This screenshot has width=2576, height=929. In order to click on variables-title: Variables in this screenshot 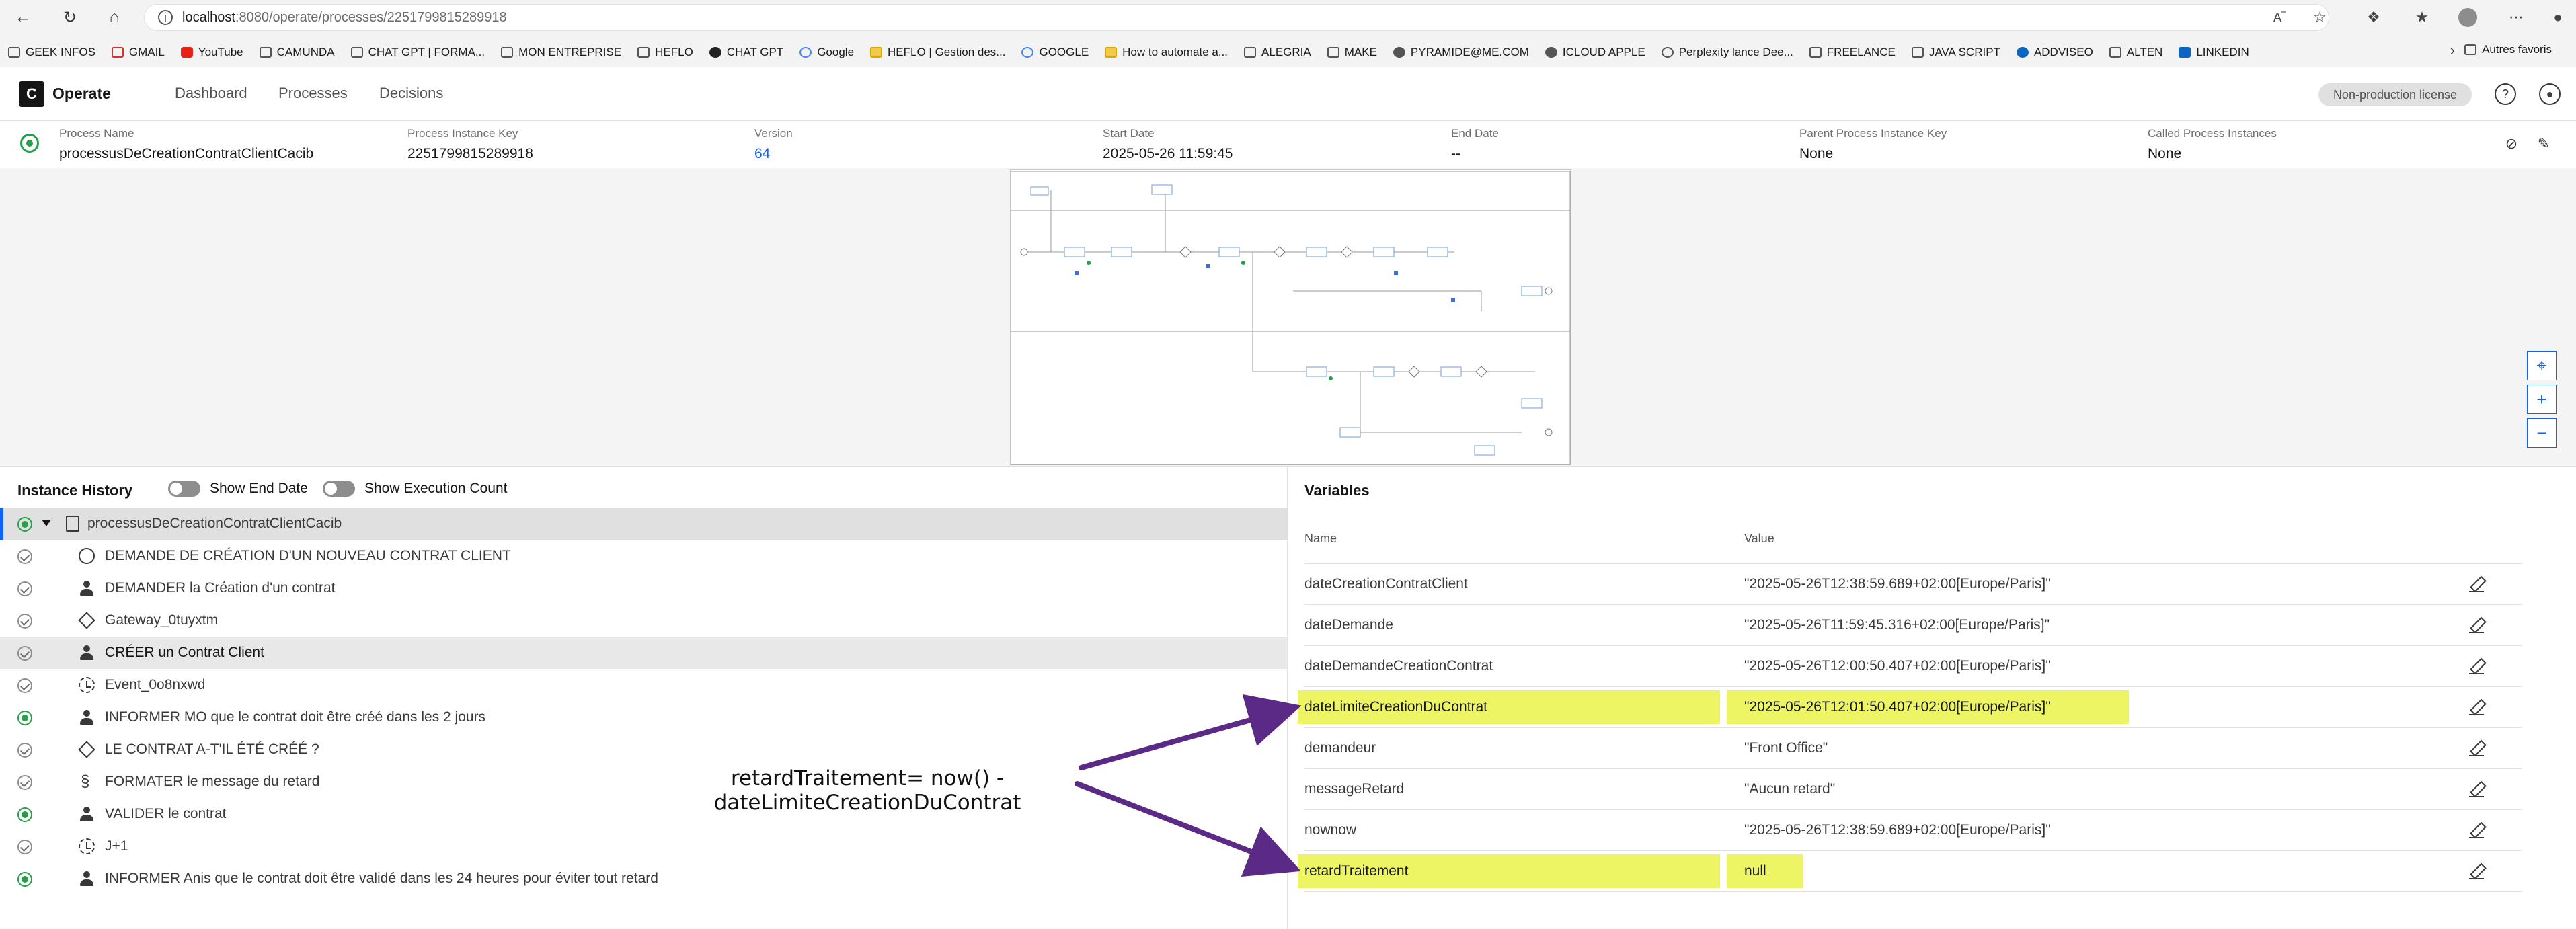, I will do `click(1337, 490)`.